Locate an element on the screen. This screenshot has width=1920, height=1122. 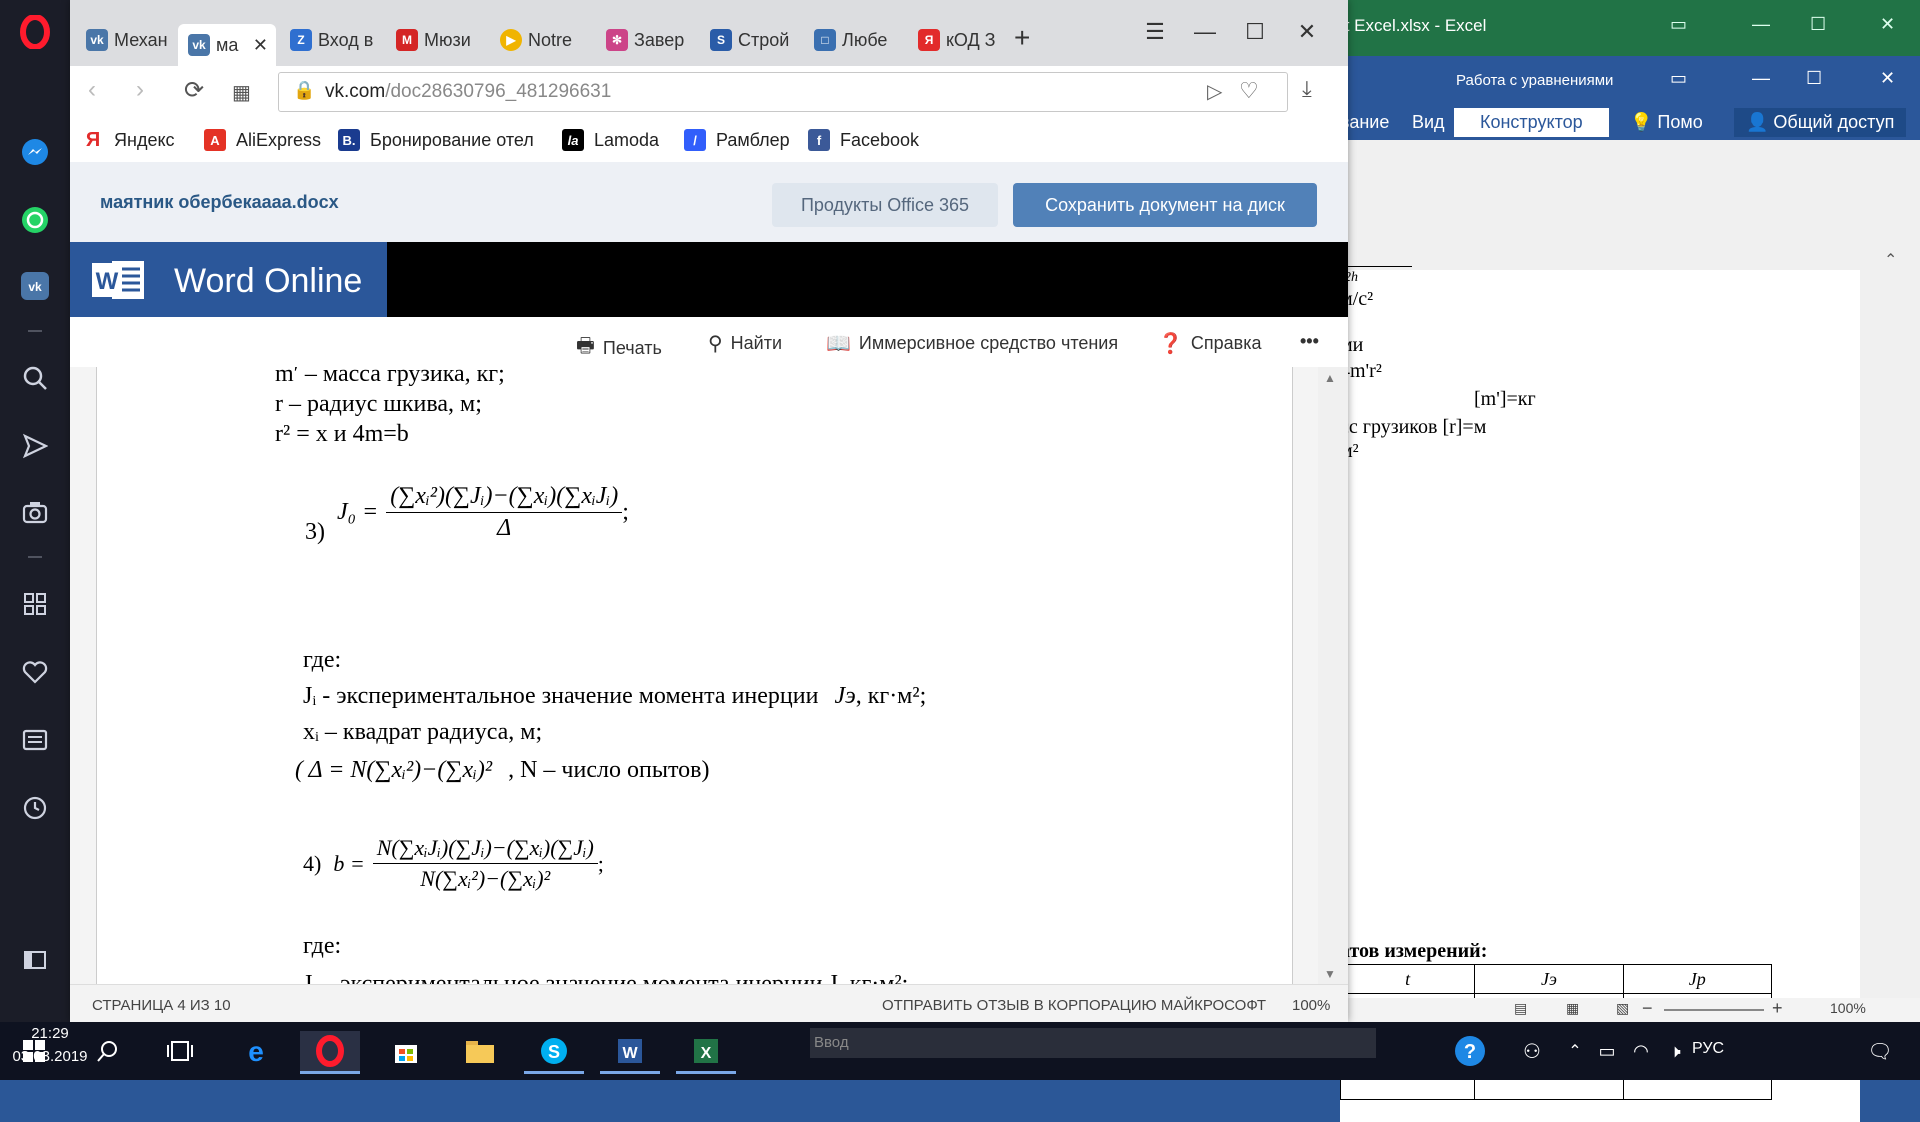
tab-item: S Строй is located at coordinates (750, 40).